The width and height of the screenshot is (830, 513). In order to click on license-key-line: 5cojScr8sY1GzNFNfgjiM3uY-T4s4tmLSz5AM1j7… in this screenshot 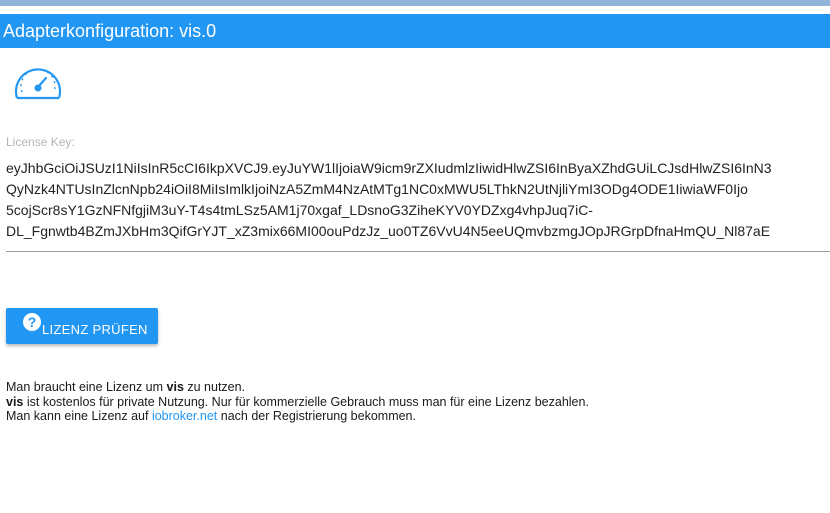, I will do `click(299, 210)`.